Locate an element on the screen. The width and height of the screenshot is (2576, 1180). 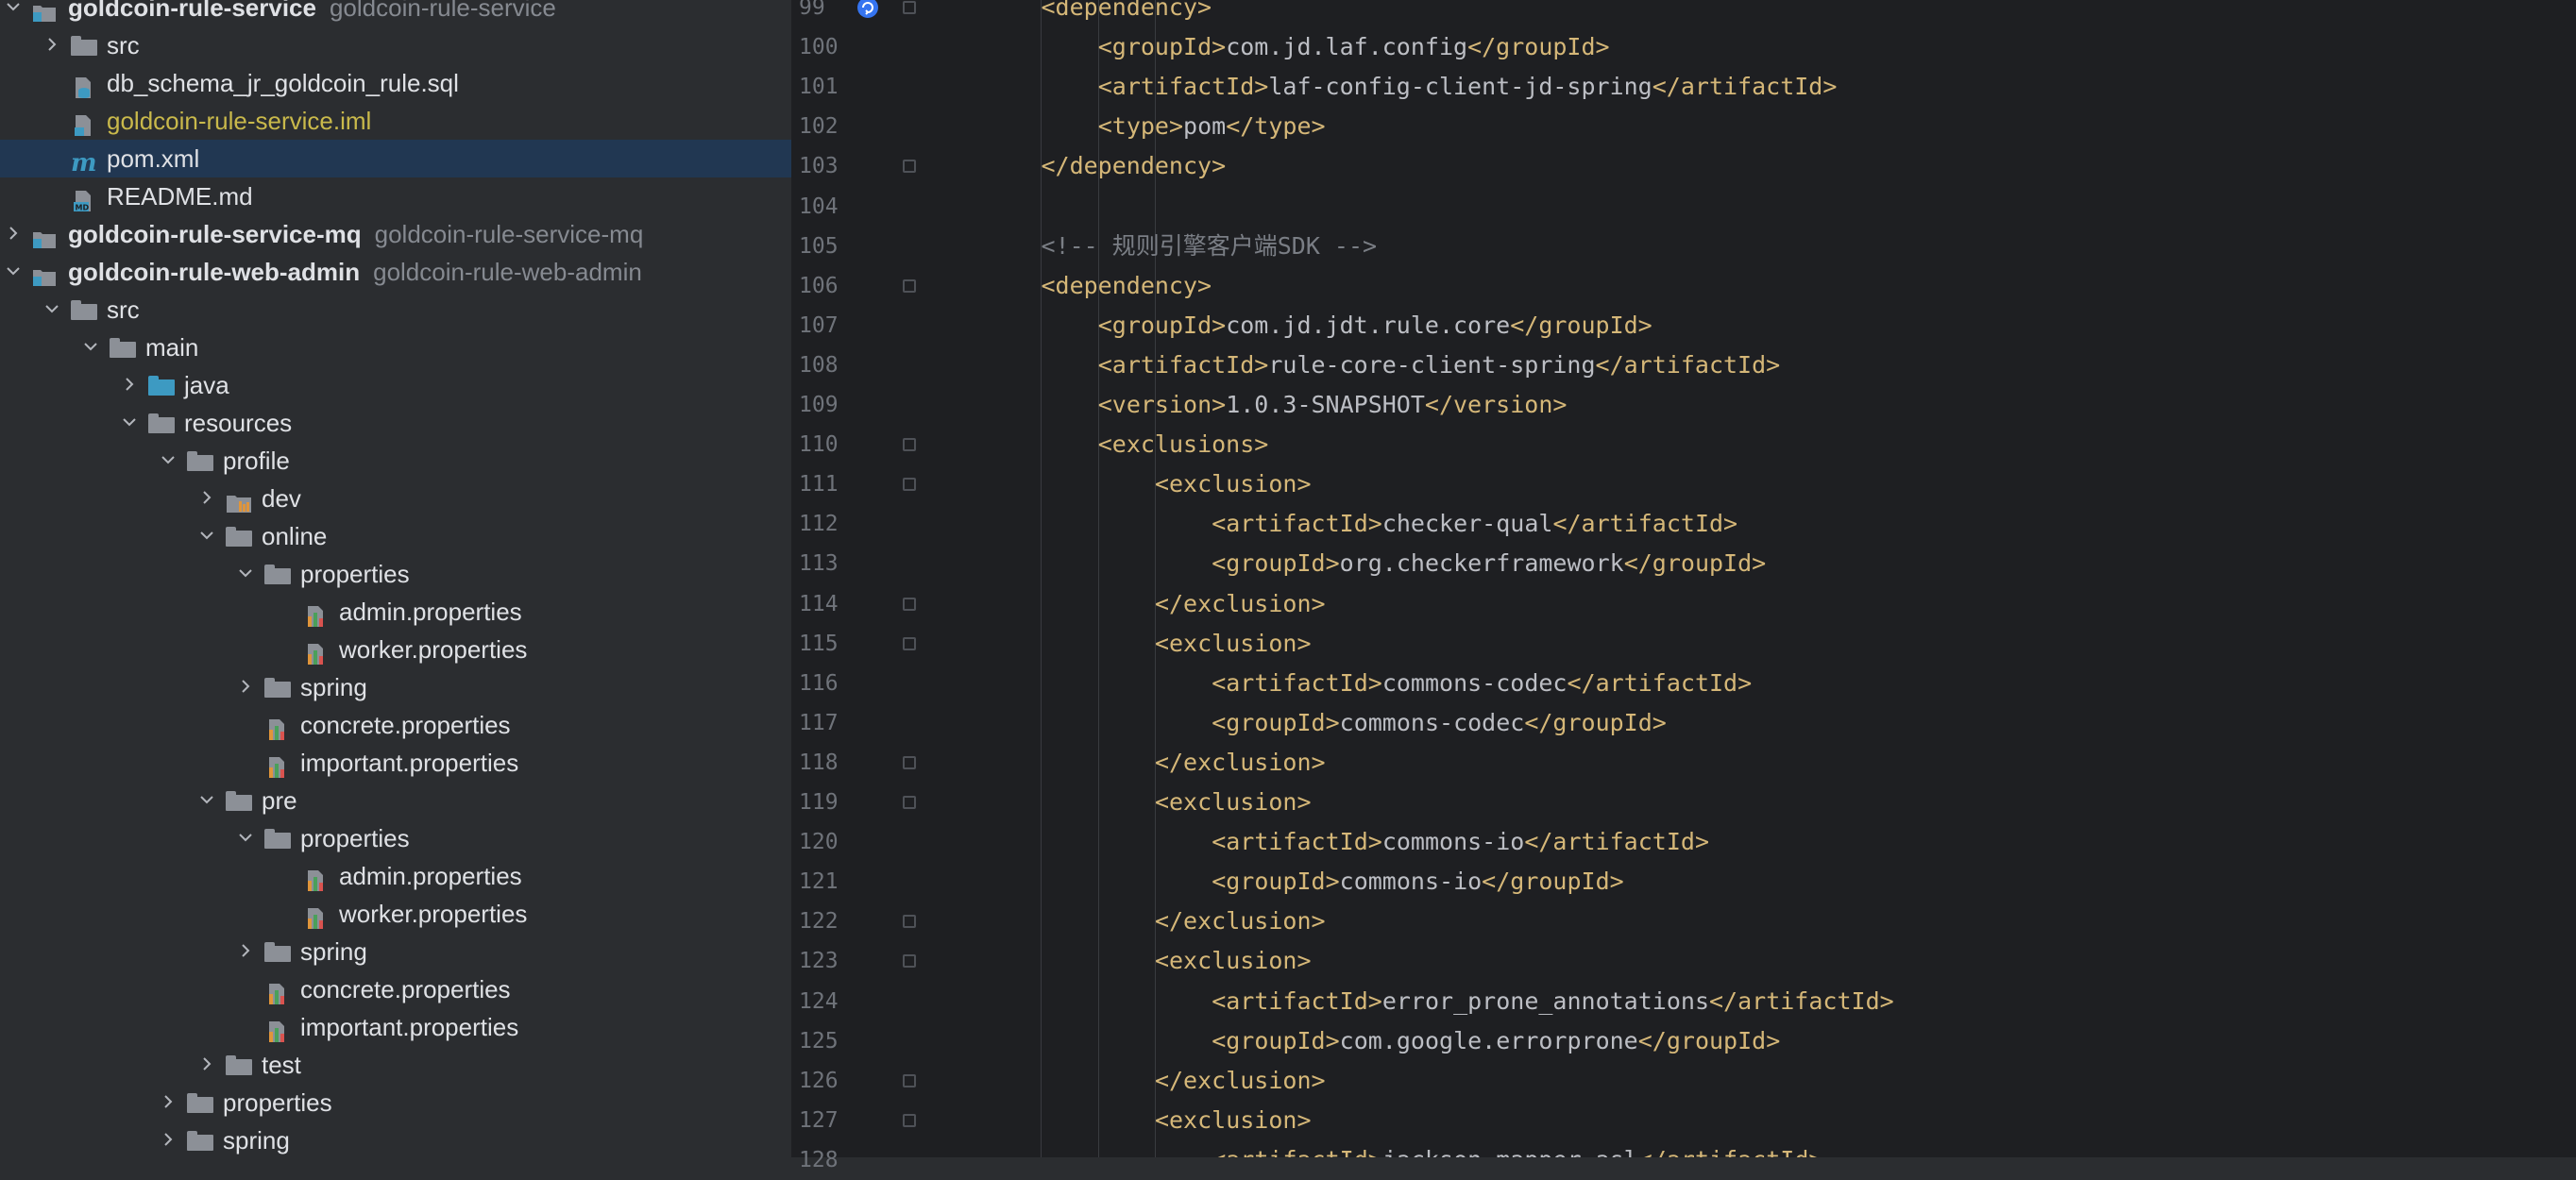
code-line: <artifactId>commons-codec</artifactId> is located at coordinates (1482, 683).